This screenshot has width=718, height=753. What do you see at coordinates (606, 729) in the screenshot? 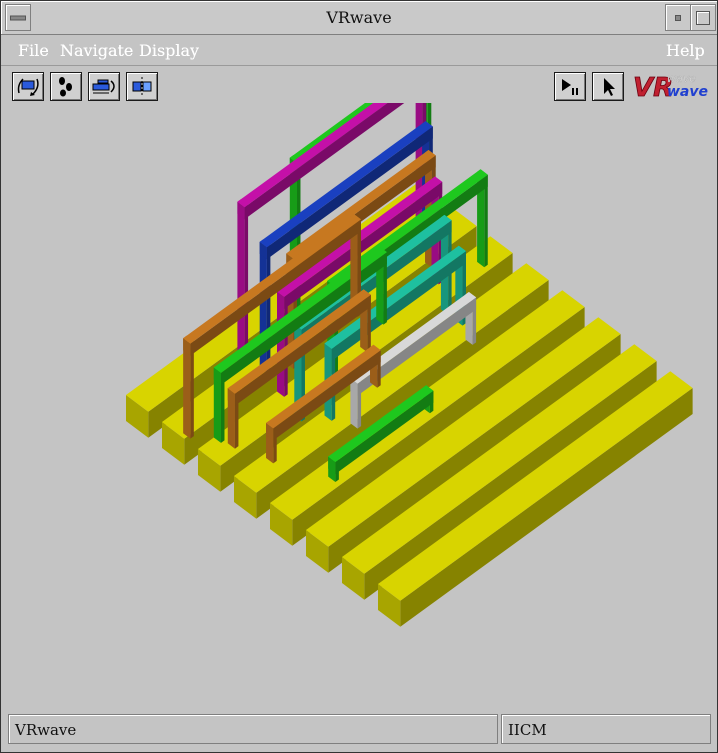
I see `status-source: IICM` at bounding box center [606, 729].